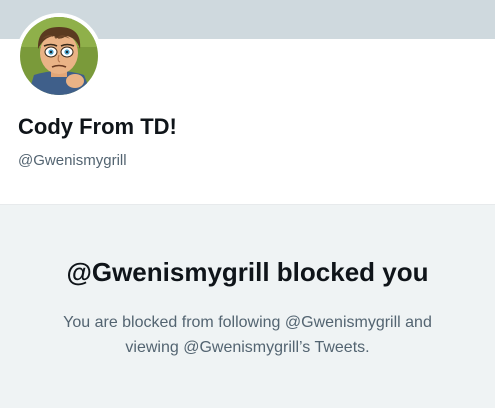 The height and width of the screenshot is (408, 495). I want to click on avatar-image, so click(59, 56).